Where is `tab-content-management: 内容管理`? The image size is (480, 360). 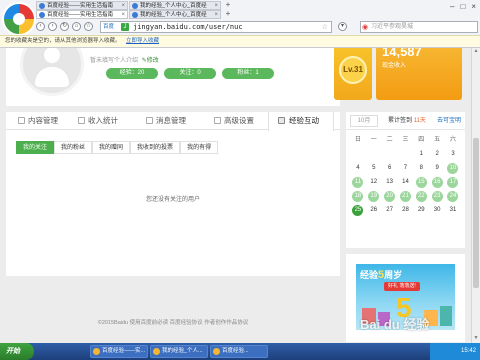
tab-content-management: 内容管理 is located at coordinates (38, 121).